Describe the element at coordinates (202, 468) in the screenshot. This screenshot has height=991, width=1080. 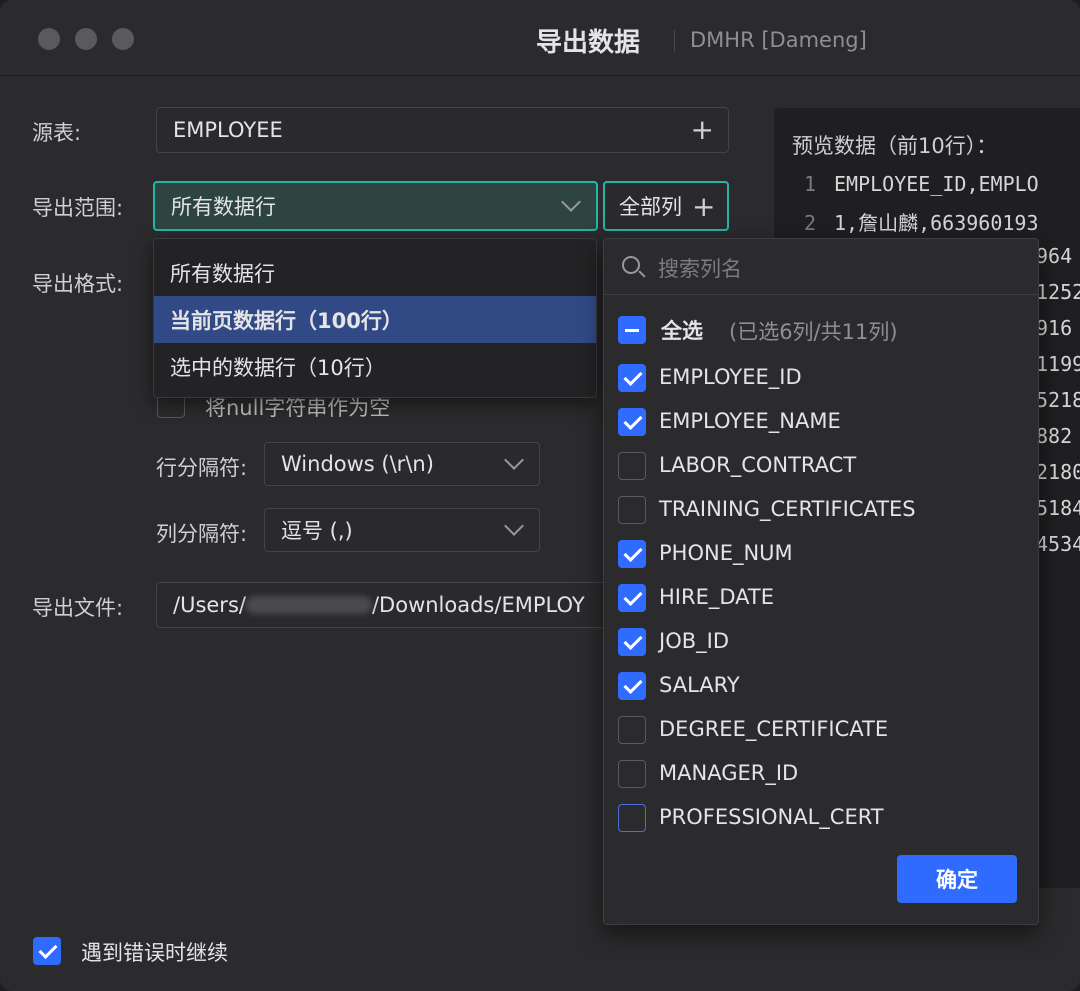
I see `row-separator-label: 行分隔符:` at that location.